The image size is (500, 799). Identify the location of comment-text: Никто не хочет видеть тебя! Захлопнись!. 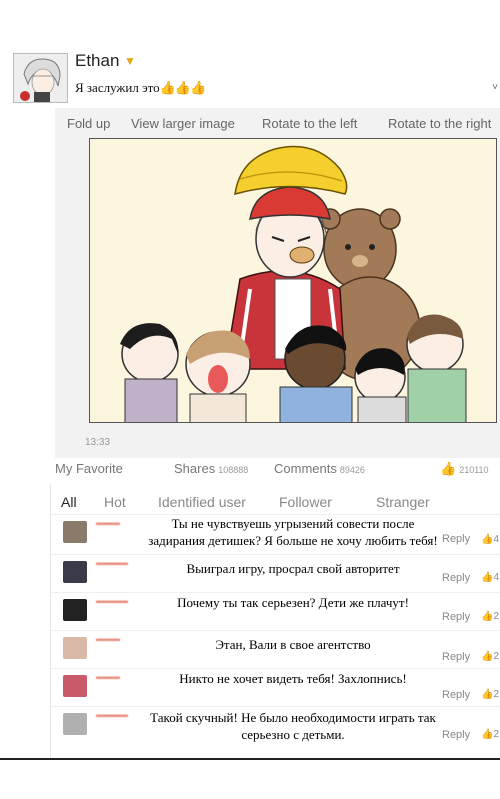
(293, 678).